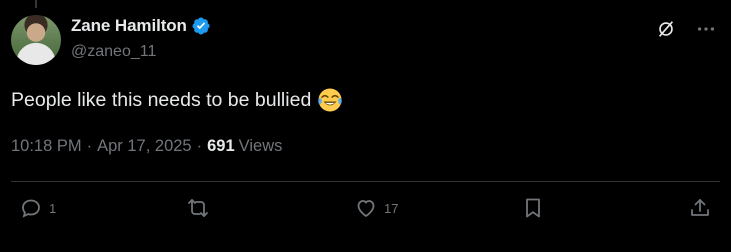 Image resolution: width=731 pixels, height=252 pixels. What do you see at coordinates (221, 146) in the screenshot?
I see `views-count: 691` at bounding box center [221, 146].